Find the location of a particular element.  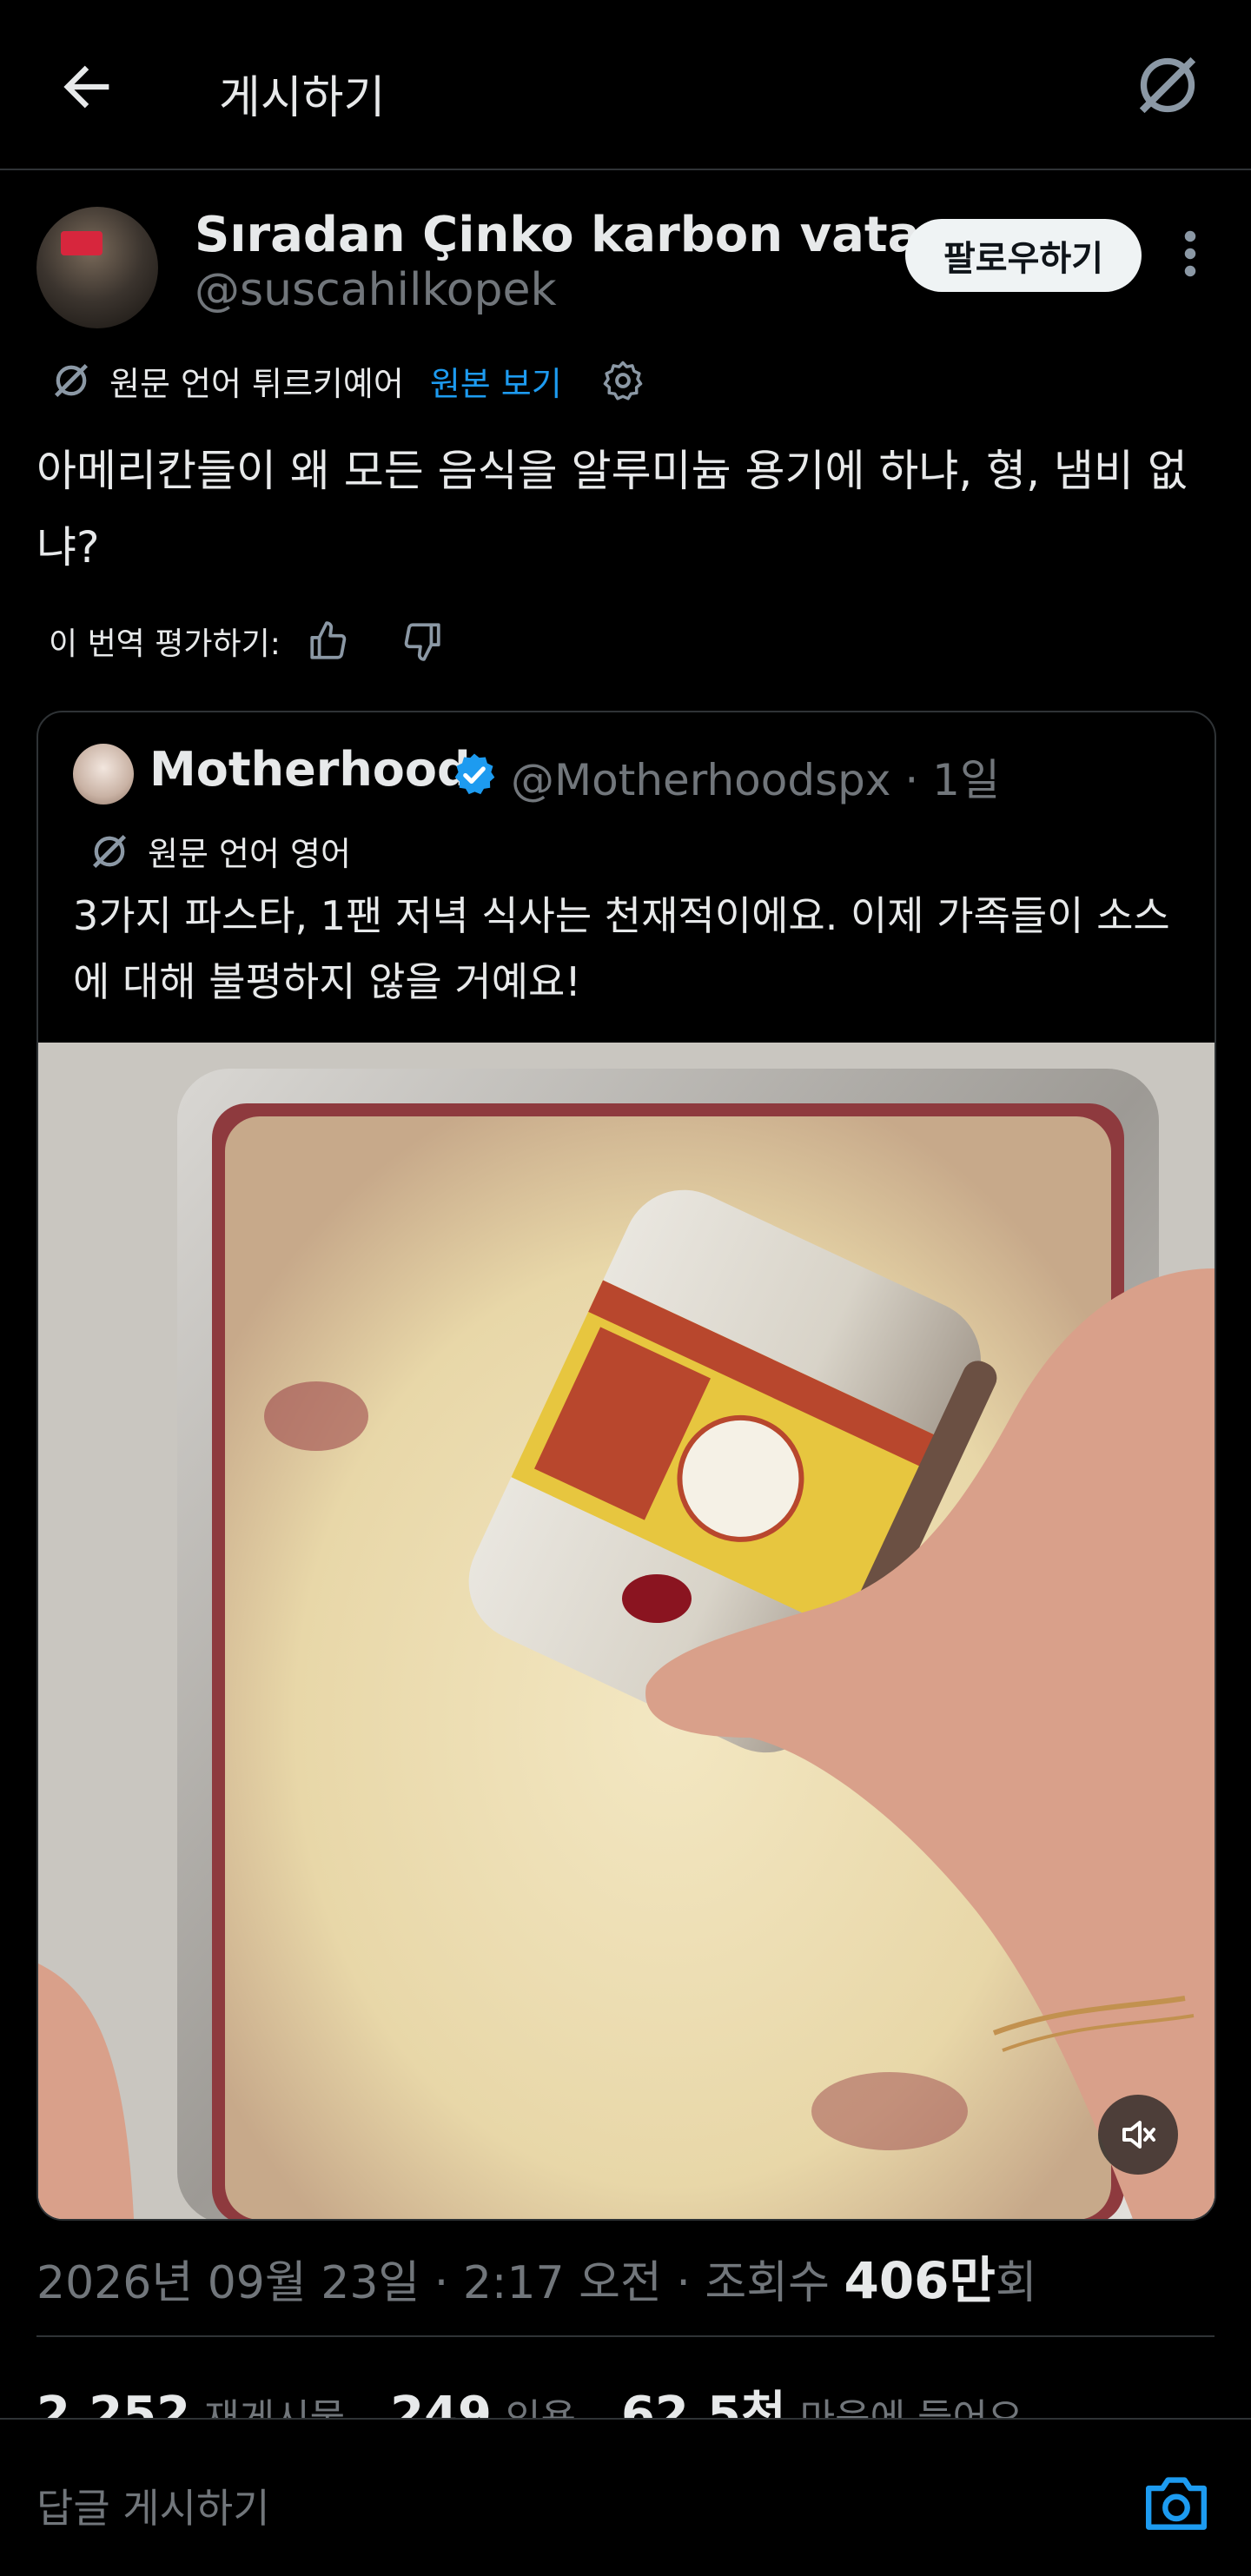

view-count-suffix: 회 is located at coordinates (1016, 2283).